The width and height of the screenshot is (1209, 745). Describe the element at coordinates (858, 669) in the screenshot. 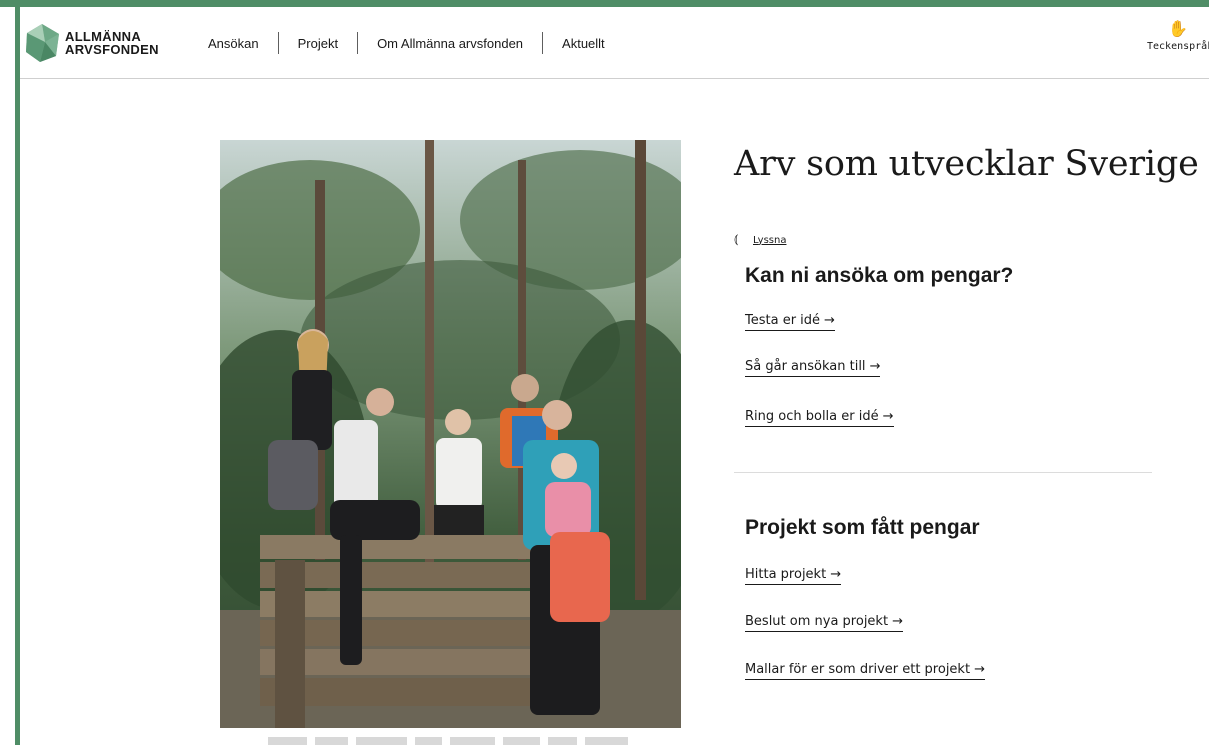

I see `link-label: Mallar för er som driver ett projekt` at that location.